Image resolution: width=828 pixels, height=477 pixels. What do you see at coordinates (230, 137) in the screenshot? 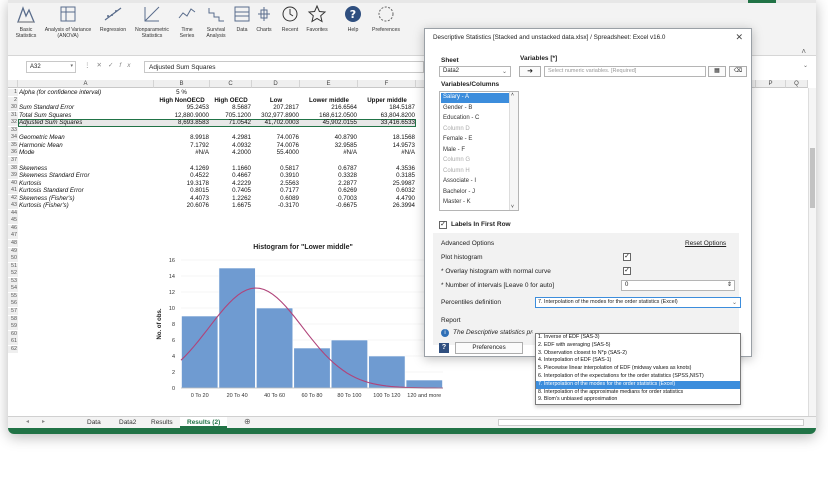
I see `table-cell: 4.2981` at bounding box center [230, 137].